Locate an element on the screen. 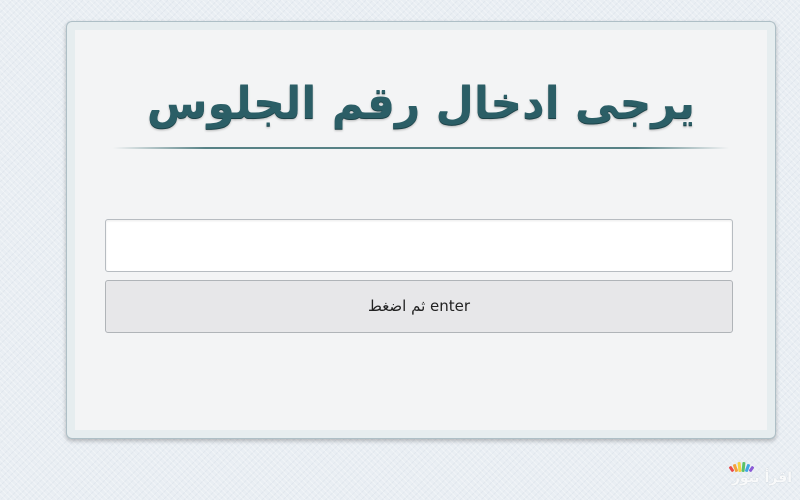 The height and width of the screenshot is (500, 800). submit-button: ثم اضغط enter is located at coordinates (419, 306).